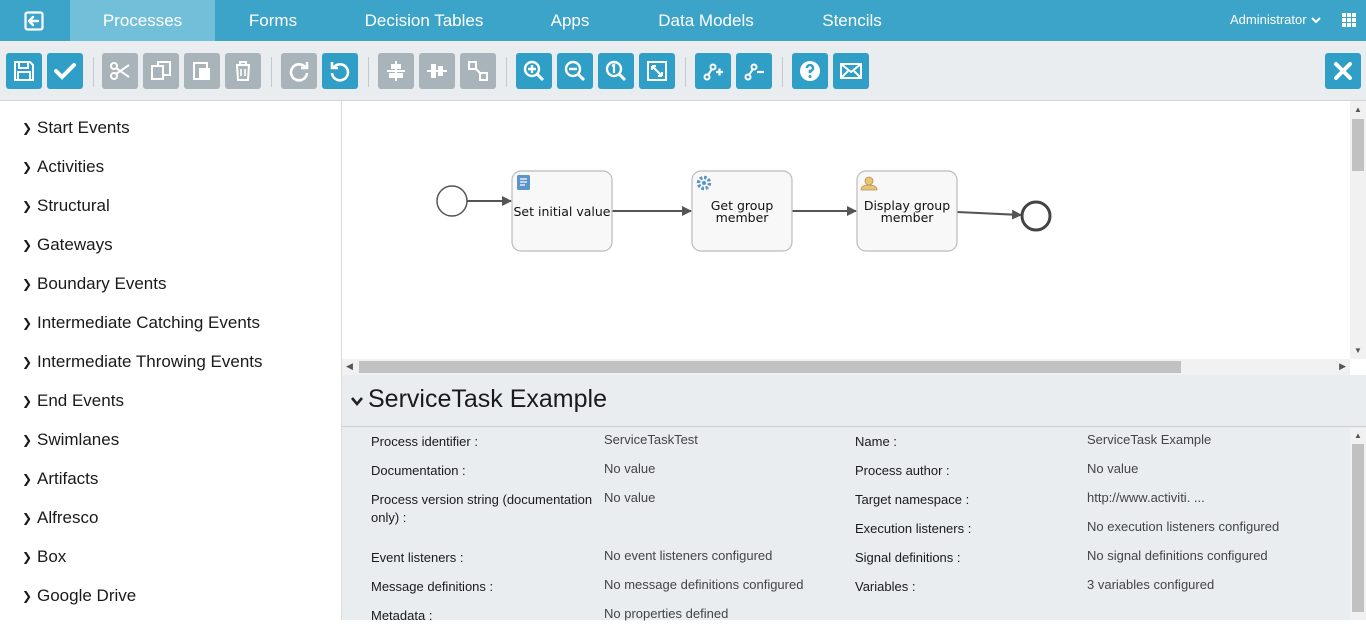 Image resolution: width=1366 pixels, height=625 pixels. I want to click on tab-decision-tables: Decision Tables, so click(424, 20).